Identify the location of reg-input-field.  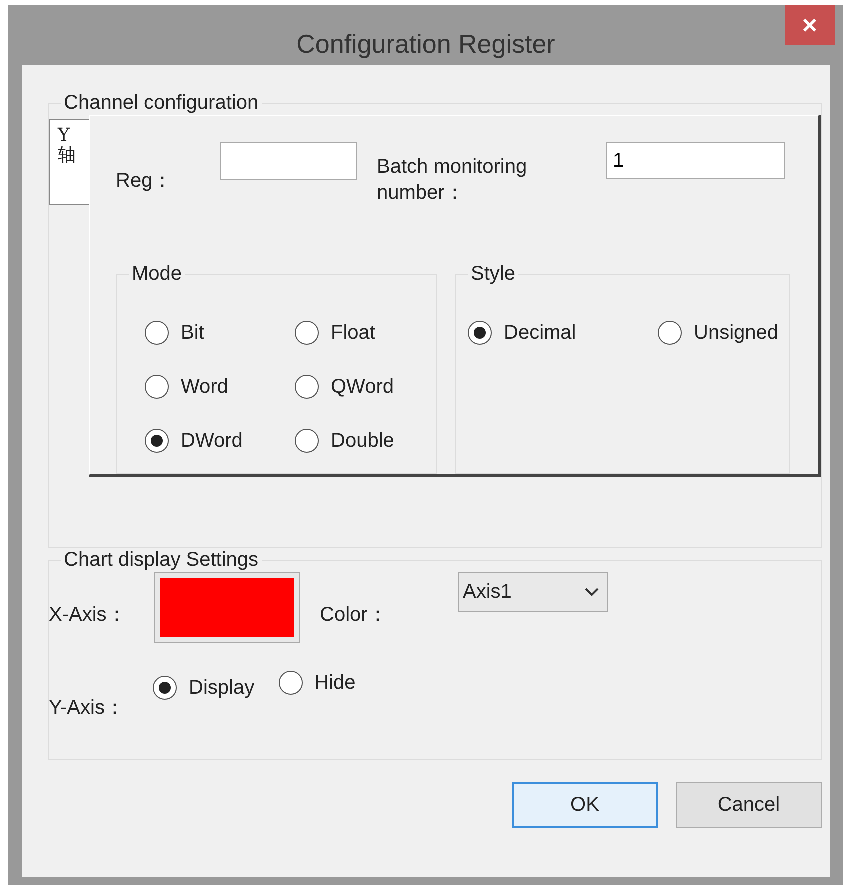
(288, 161).